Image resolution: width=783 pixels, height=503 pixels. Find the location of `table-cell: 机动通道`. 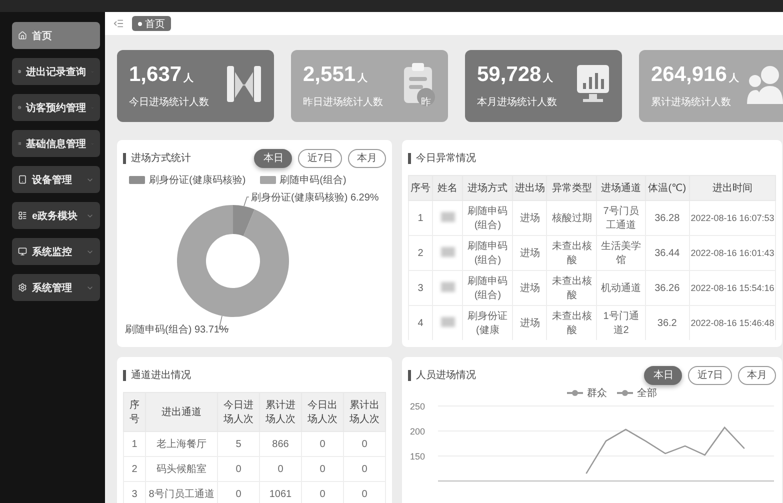

table-cell: 机动通道 is located at coordinates (621, 288).